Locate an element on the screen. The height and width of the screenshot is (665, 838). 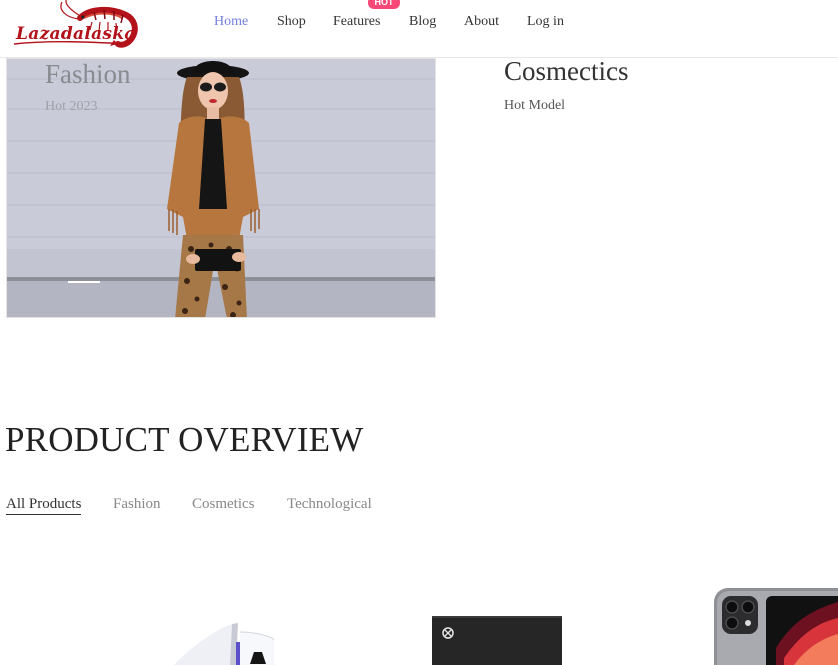
logo: Lazadalaska is located at coordinates (75, 26).